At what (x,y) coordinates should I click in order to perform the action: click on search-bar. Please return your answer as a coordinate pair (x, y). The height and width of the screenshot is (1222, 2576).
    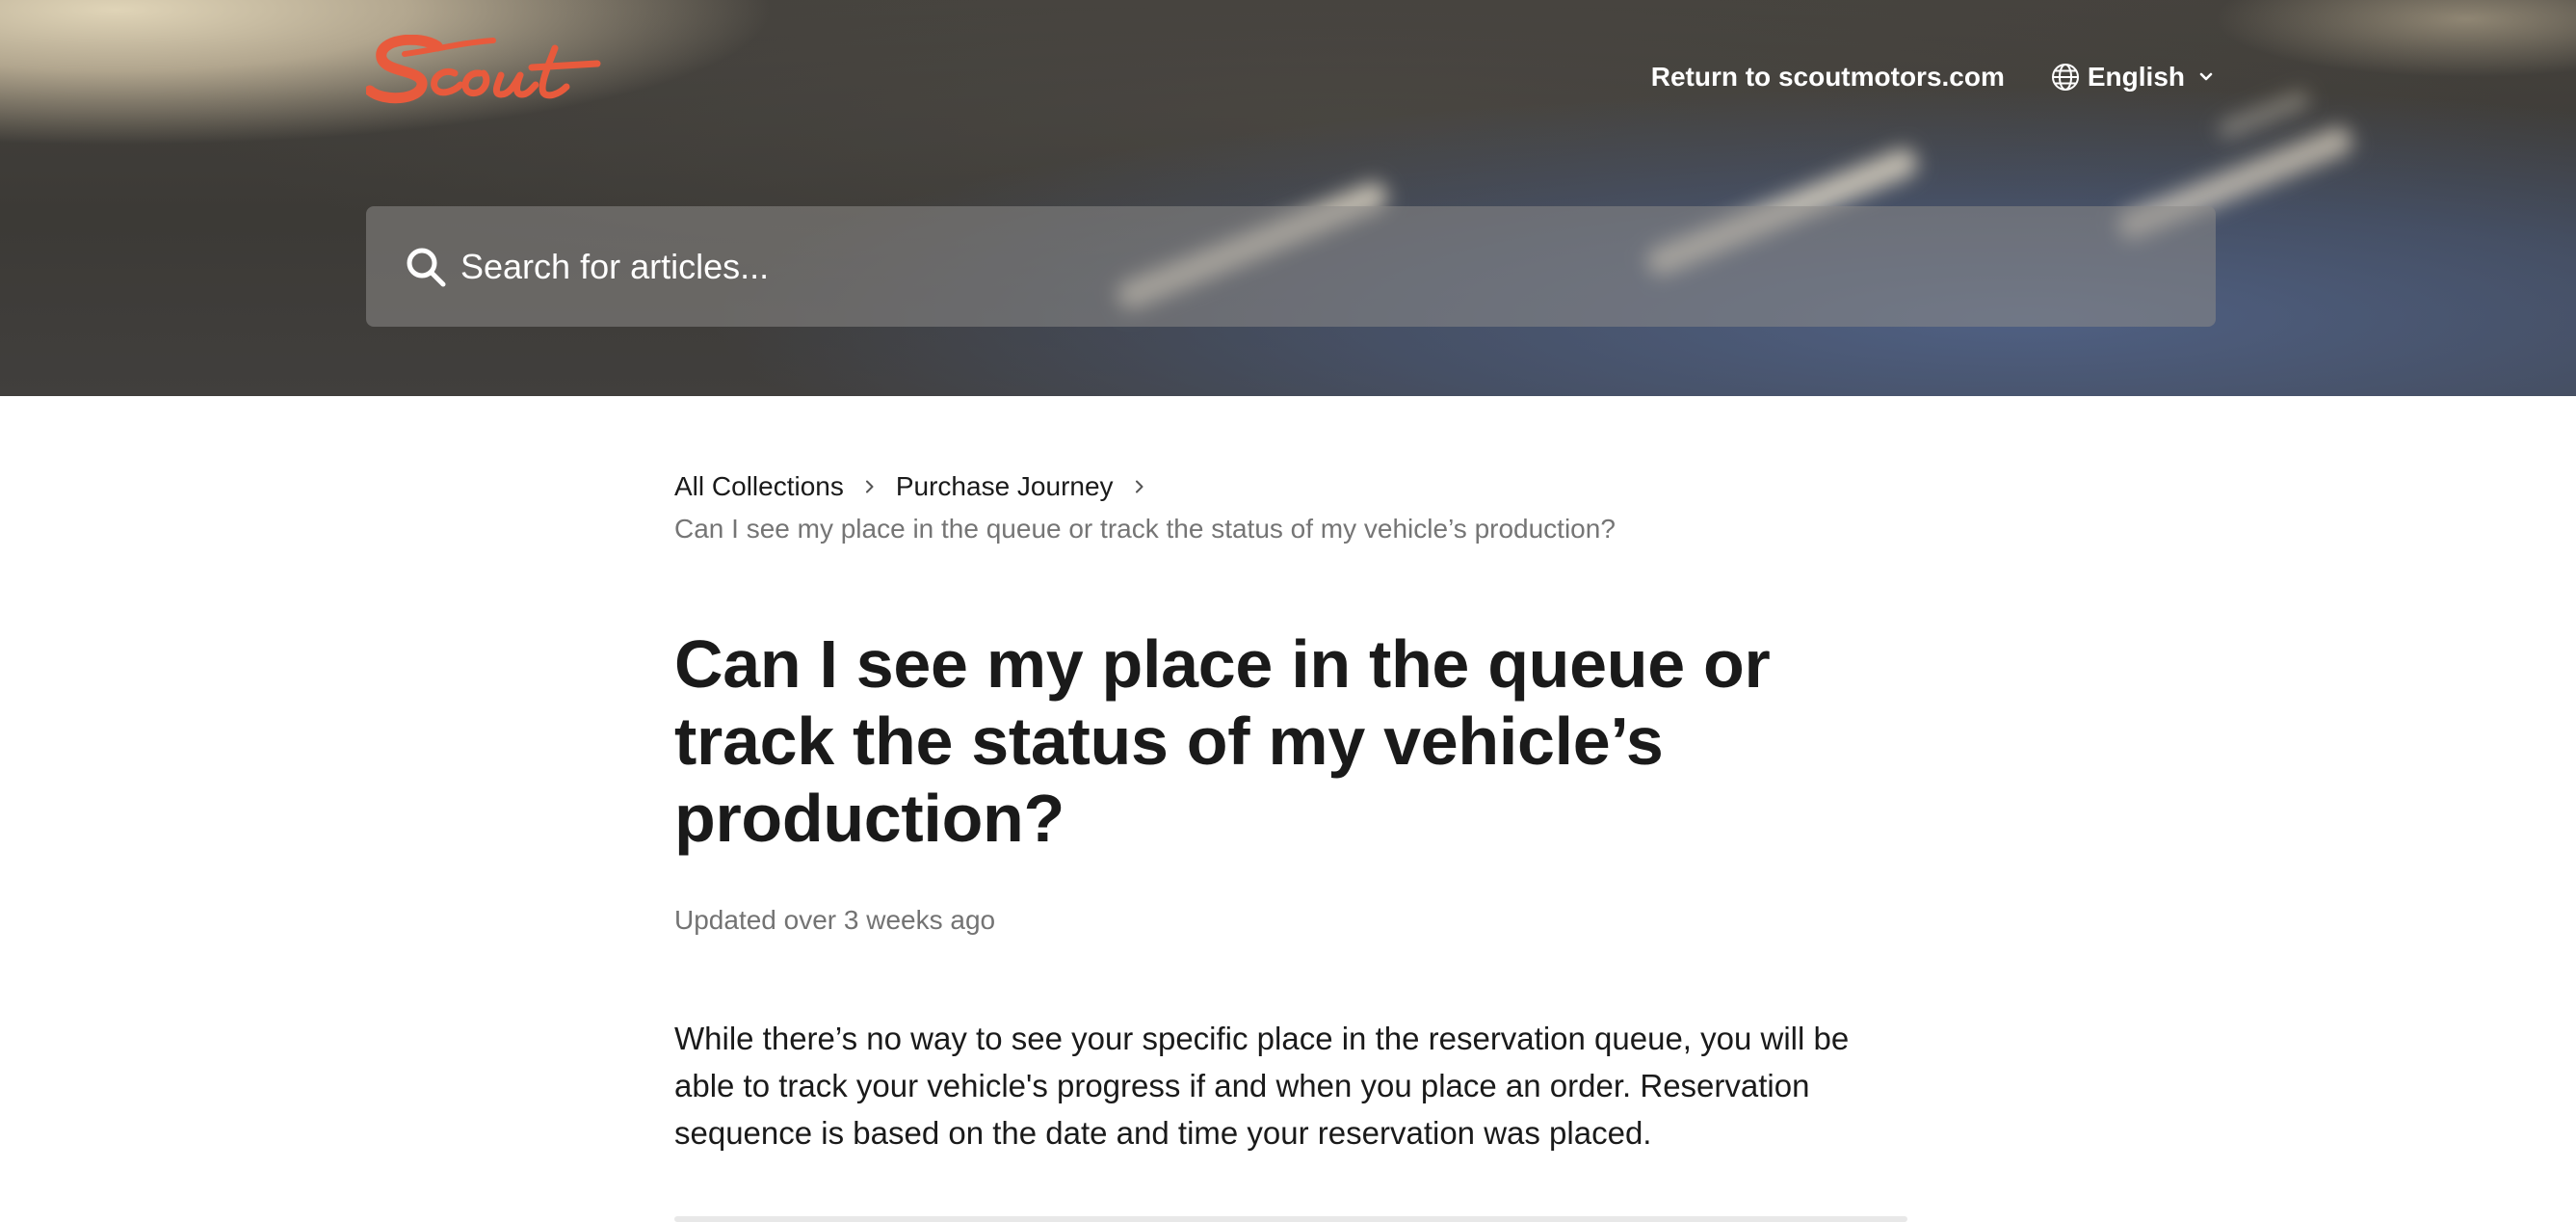
    Looking at the image, I should click on (1291, 267).